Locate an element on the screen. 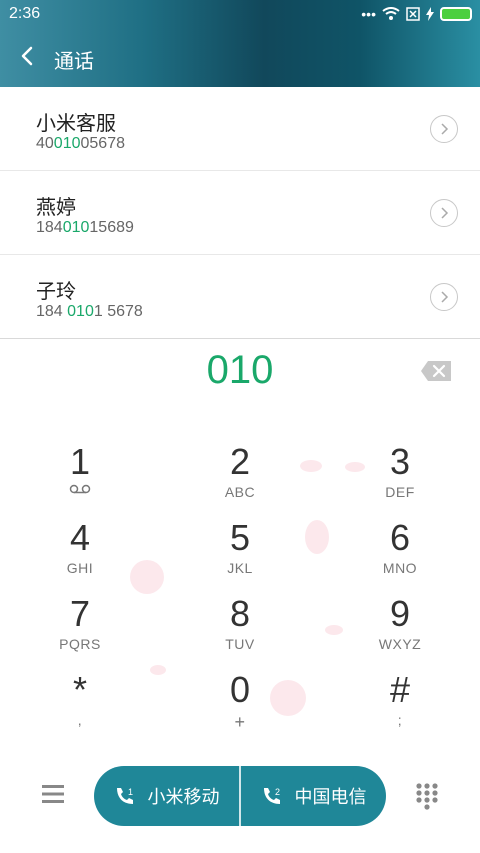 The image size is (480, 853). key-hash: # ; is located at coordinates (400, 706).